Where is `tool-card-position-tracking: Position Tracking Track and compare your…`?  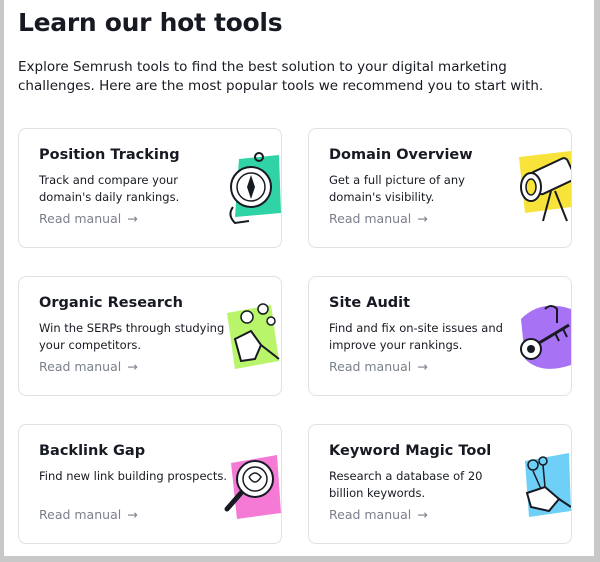 tool-card-position-tracking: Position Tracking Track and compare your… is located at coordinates (150, 188).